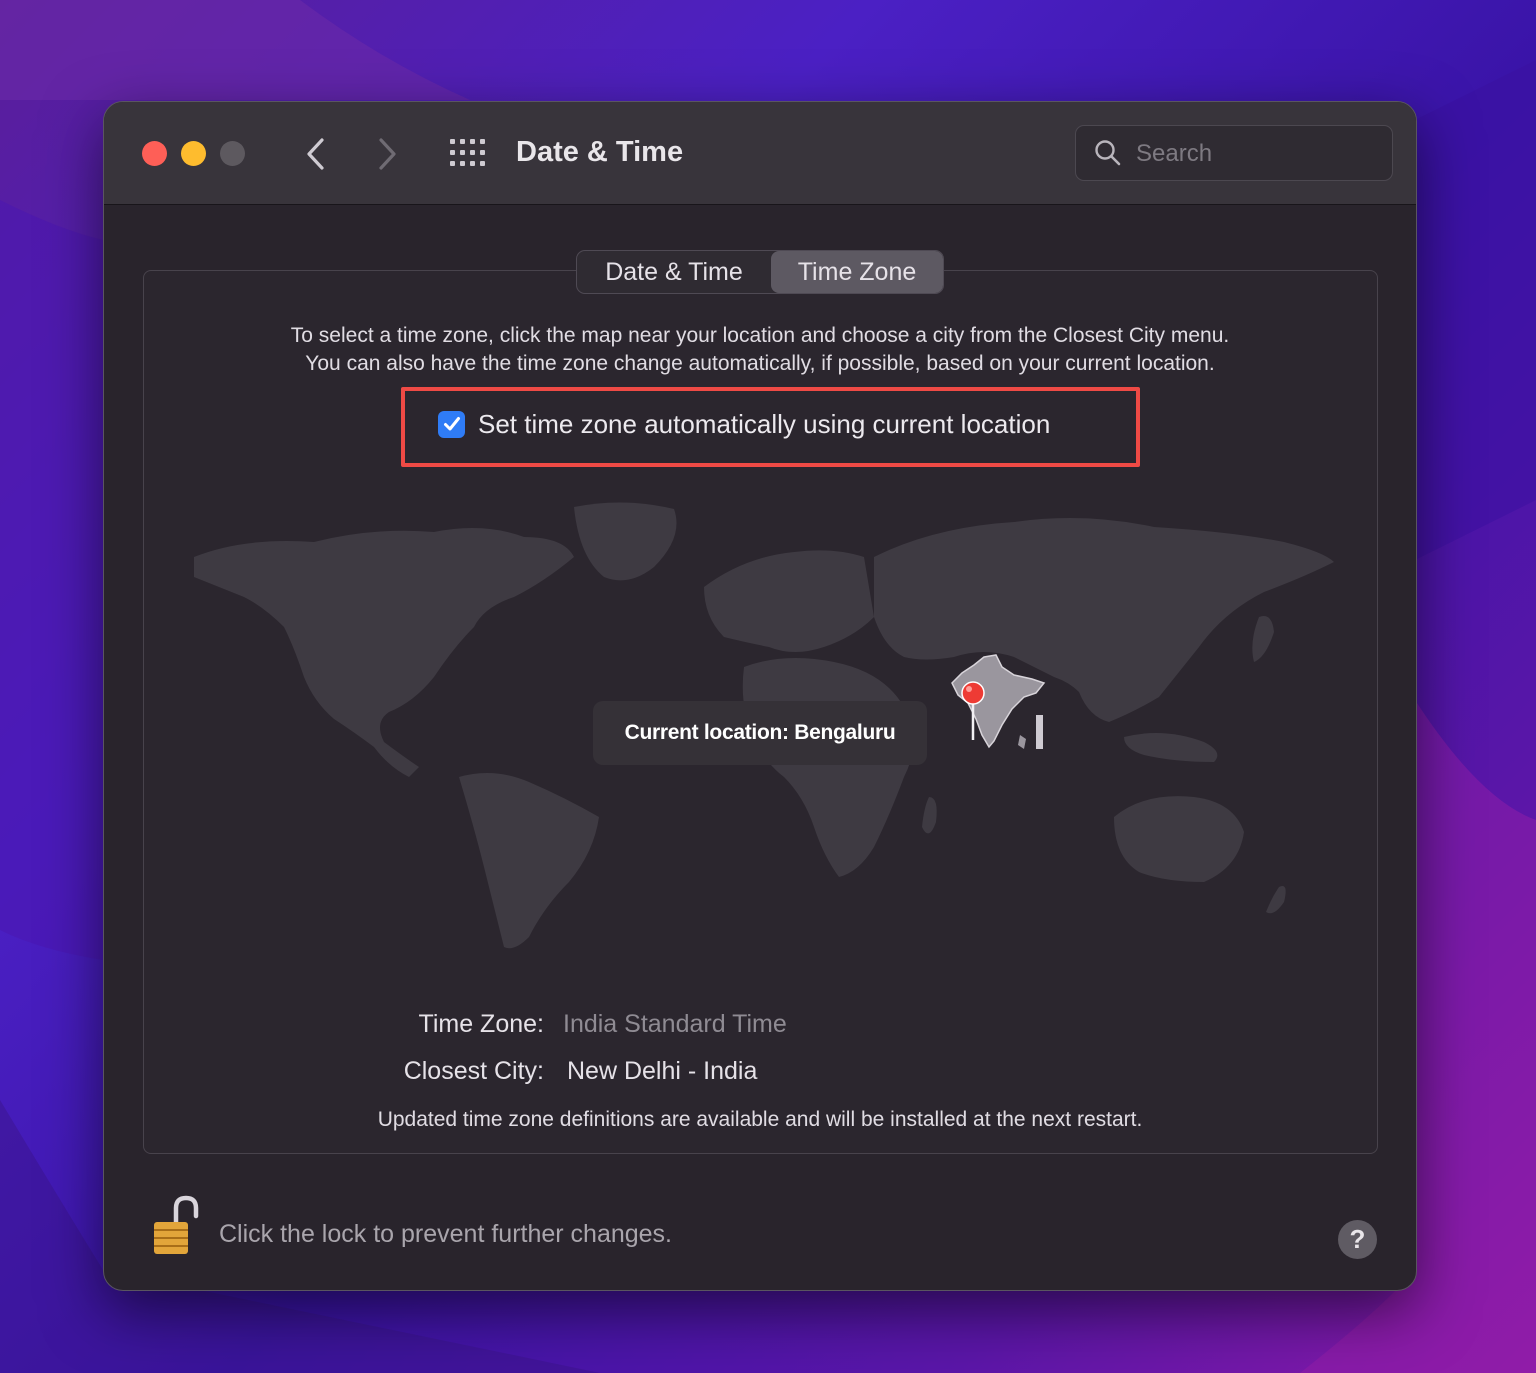  I want to click on tab-date-time: Date & Time, so click(674, 272).